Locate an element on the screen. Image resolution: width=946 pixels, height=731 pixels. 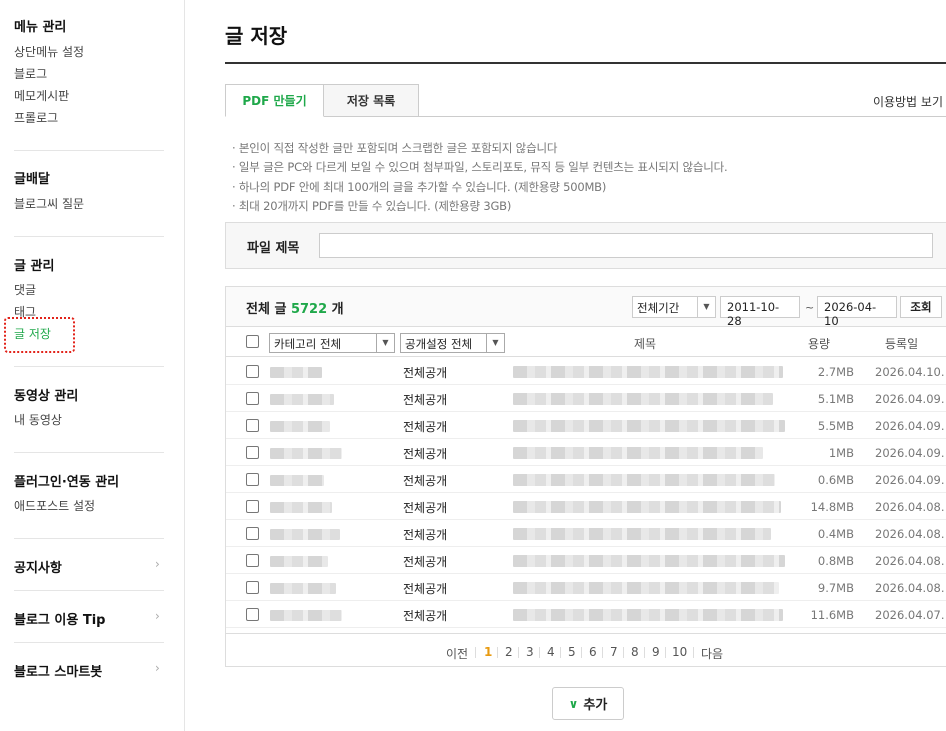
table-row: 전체공개 14.8MB 2026.04.08. is located at coordinates (586, 506).